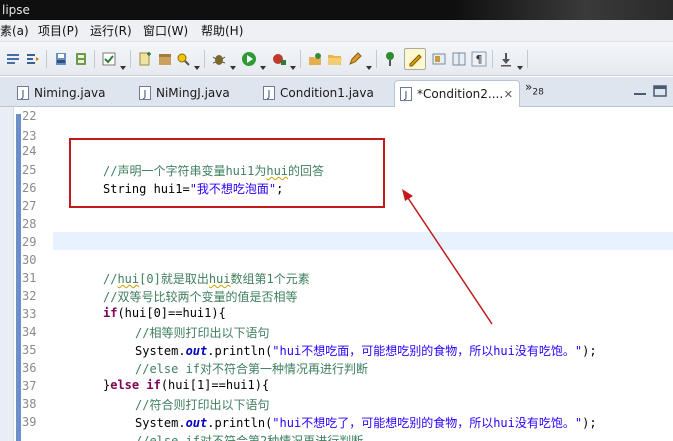  I want to click on code-text: (hui[0]==hui1){, so click(171, 313).